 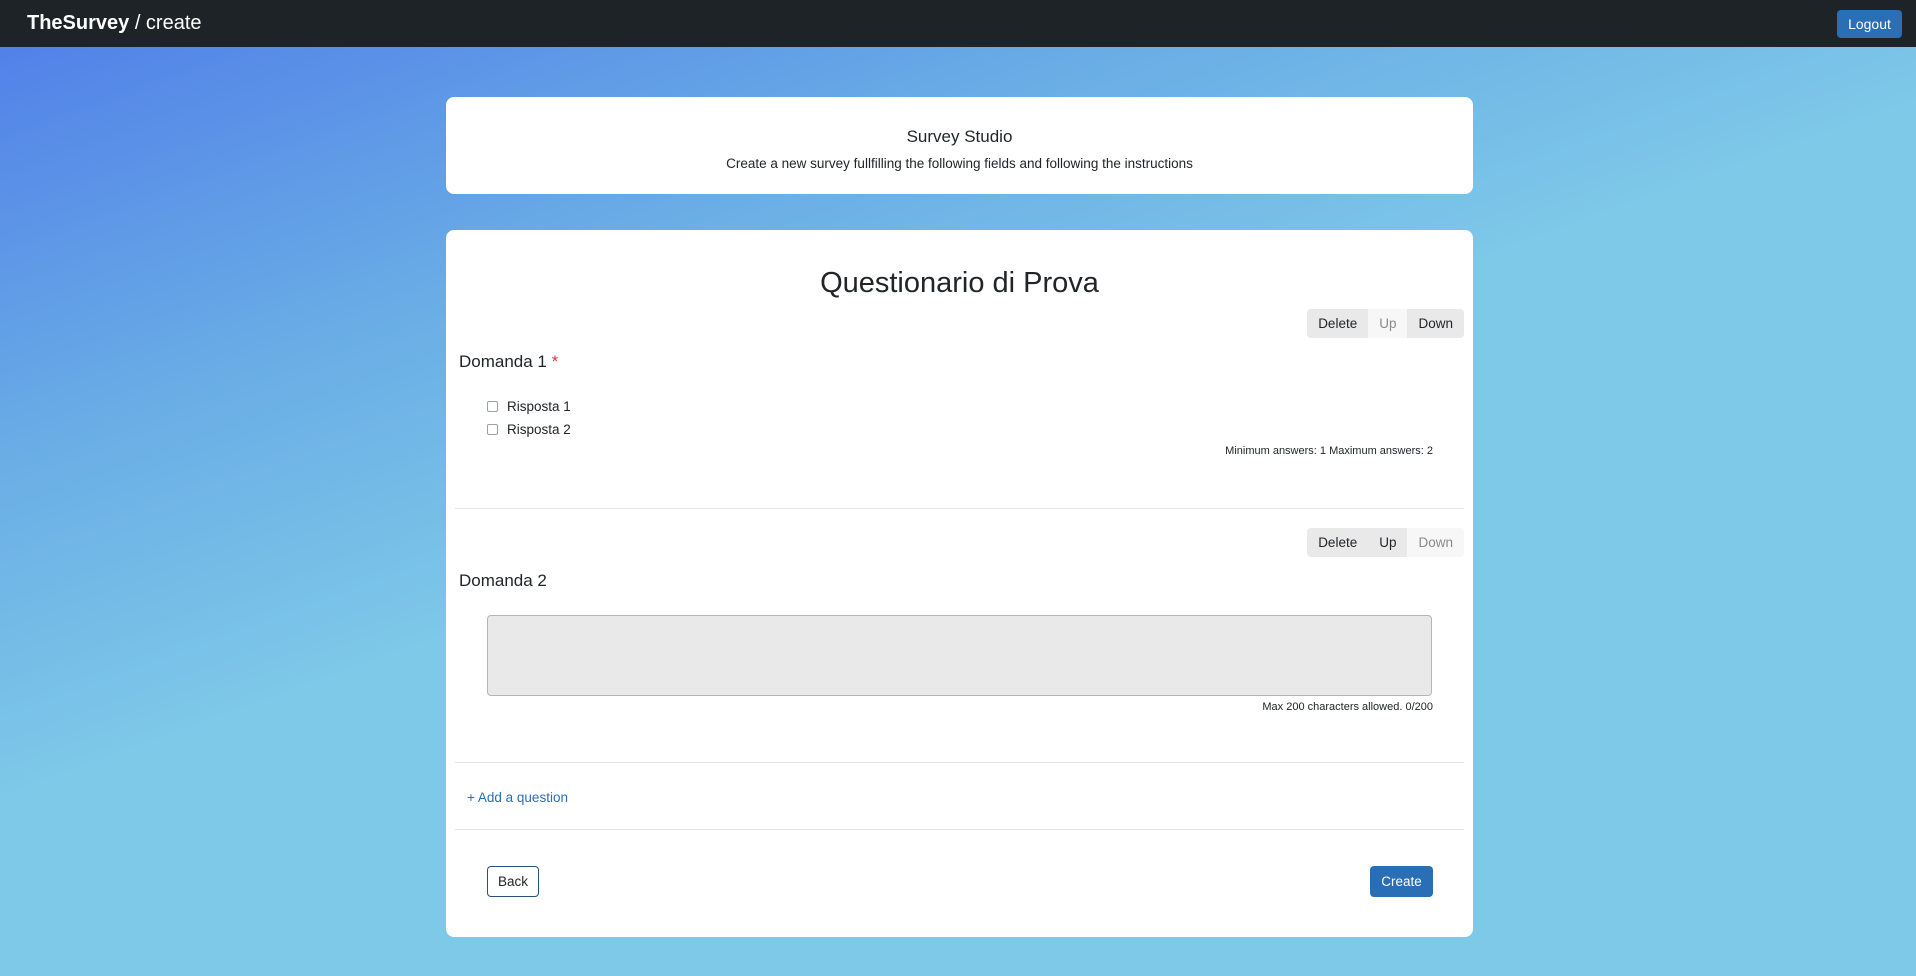 What do you see at coordinates (1869, 23) in the screenshot?
I see `logout-button: Logout` at bounding box center [1869, 23].